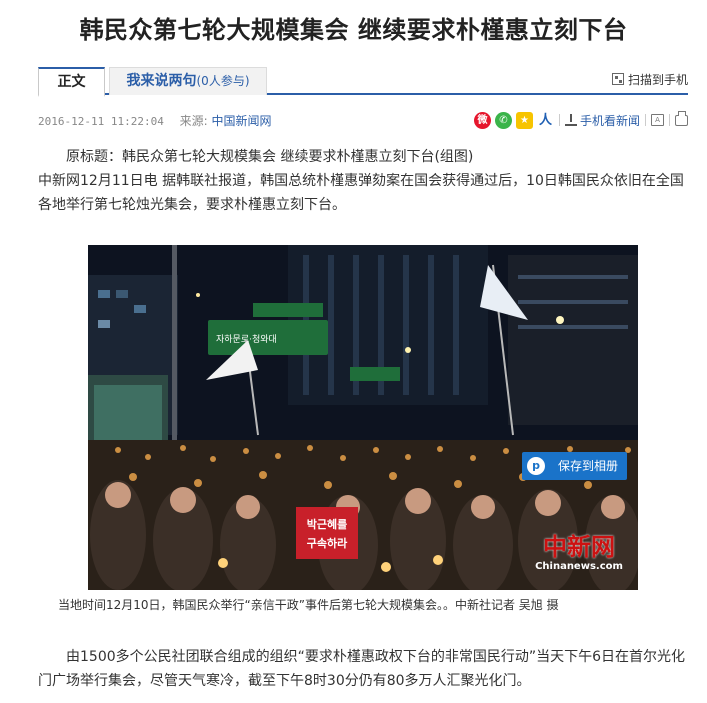  What do you see at coordinates (524, 120) in the screenshot?
I see `qzone-icon: ★` at bounding box center [524, 120].